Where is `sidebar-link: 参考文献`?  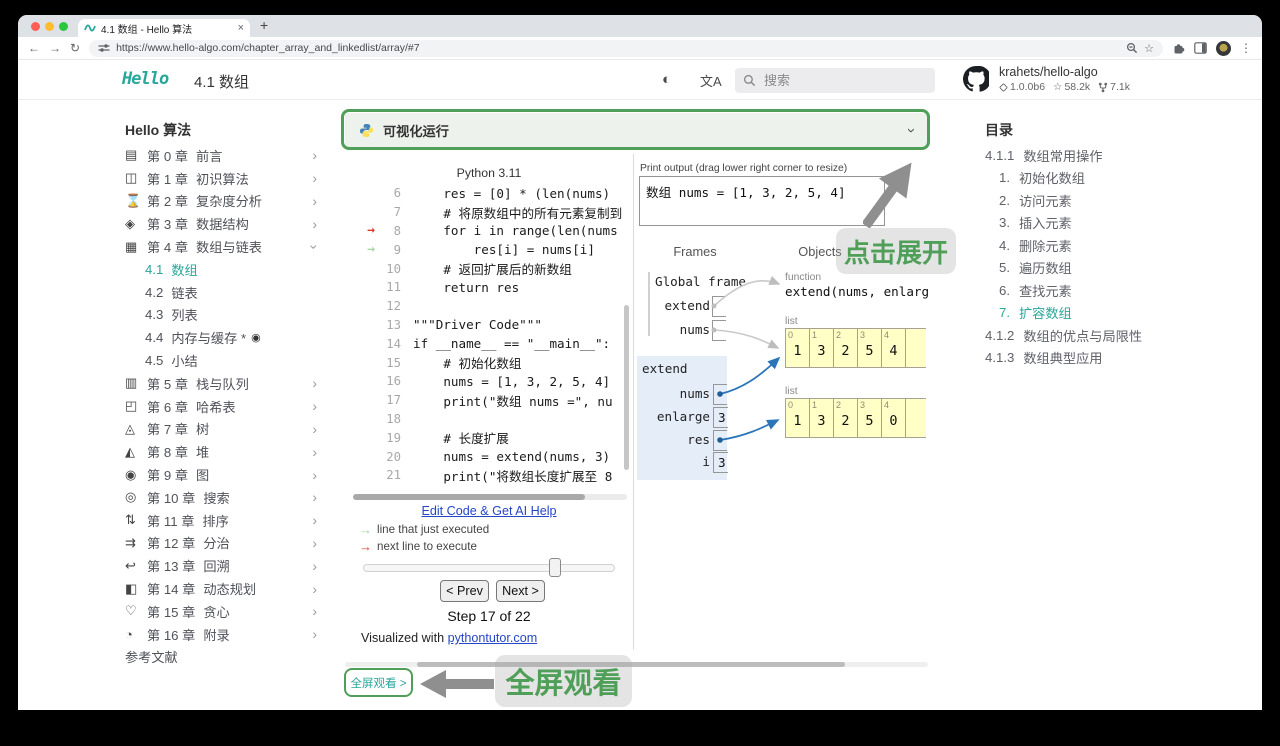 sidebar-link: 参考文献 is located at coordinates (225, 657).